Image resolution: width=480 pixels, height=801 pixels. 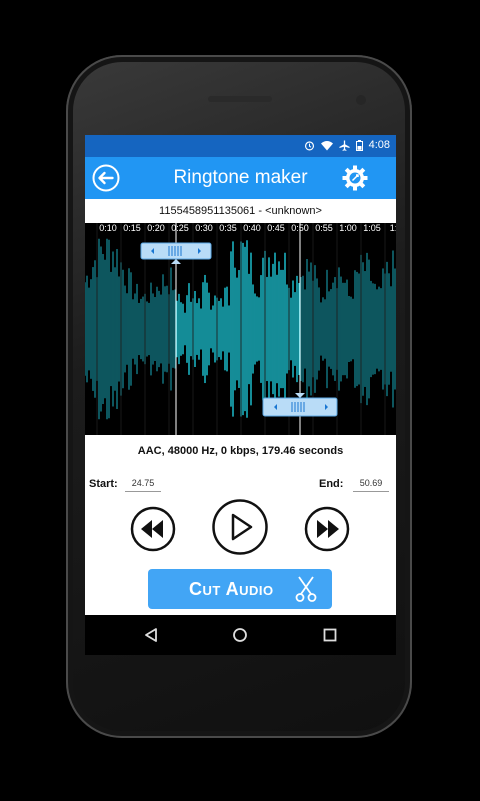 I want to click on end-time-input: 50.69, so click(x=371, y=483).